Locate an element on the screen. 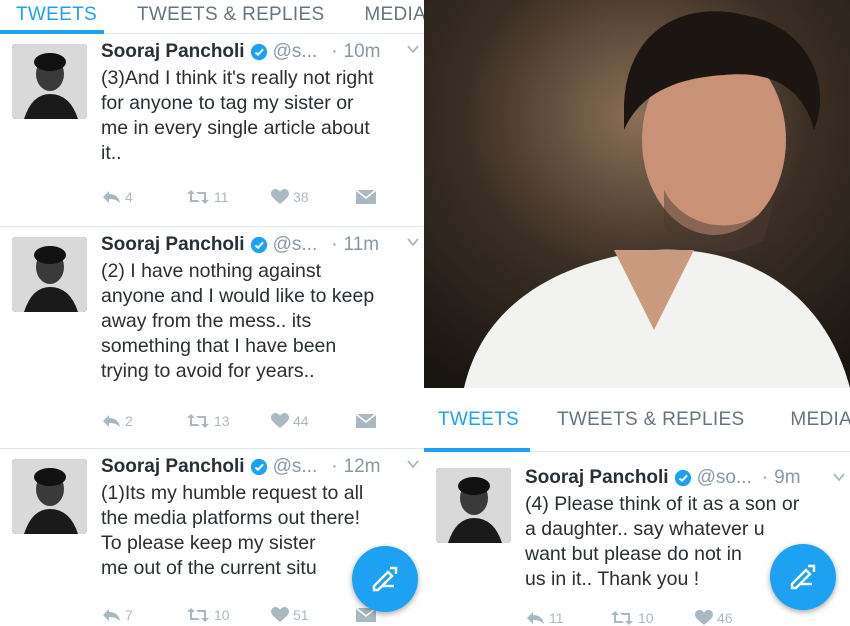 The width and height of the screenshot is (850, 626). timestamp: 11m is located at coordinates (362, 245).